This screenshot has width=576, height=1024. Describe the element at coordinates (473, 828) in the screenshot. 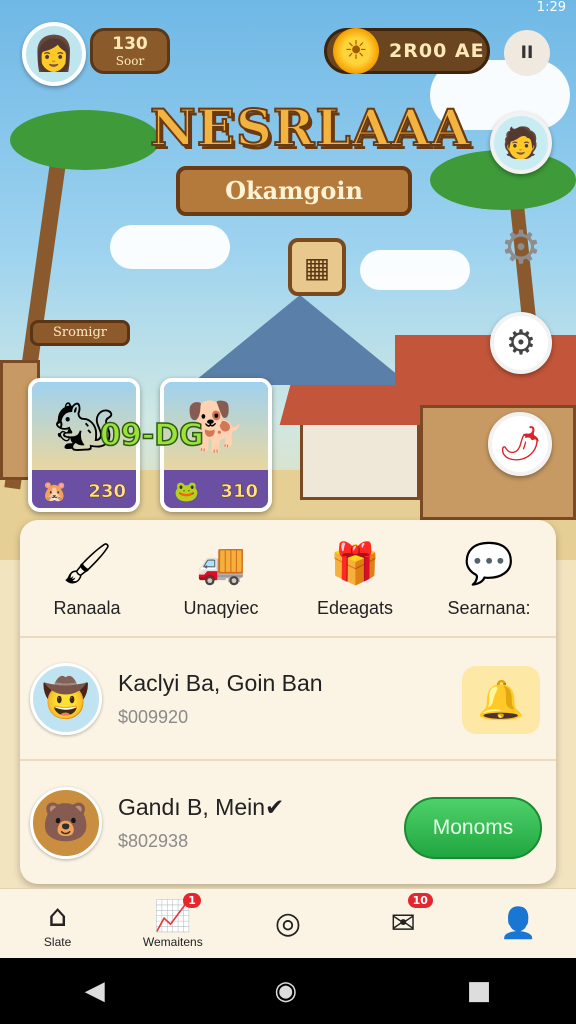

I see `monoms-button: Monoms` at that location.